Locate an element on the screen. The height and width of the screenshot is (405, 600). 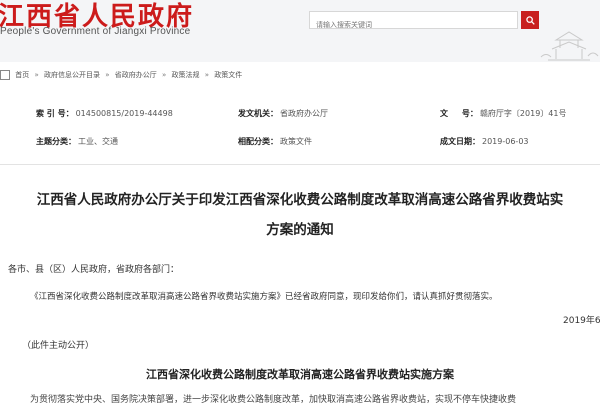
breadcrumb-item-info-catalog: 政府信息公开目录 is located at coordinates (72, 75).